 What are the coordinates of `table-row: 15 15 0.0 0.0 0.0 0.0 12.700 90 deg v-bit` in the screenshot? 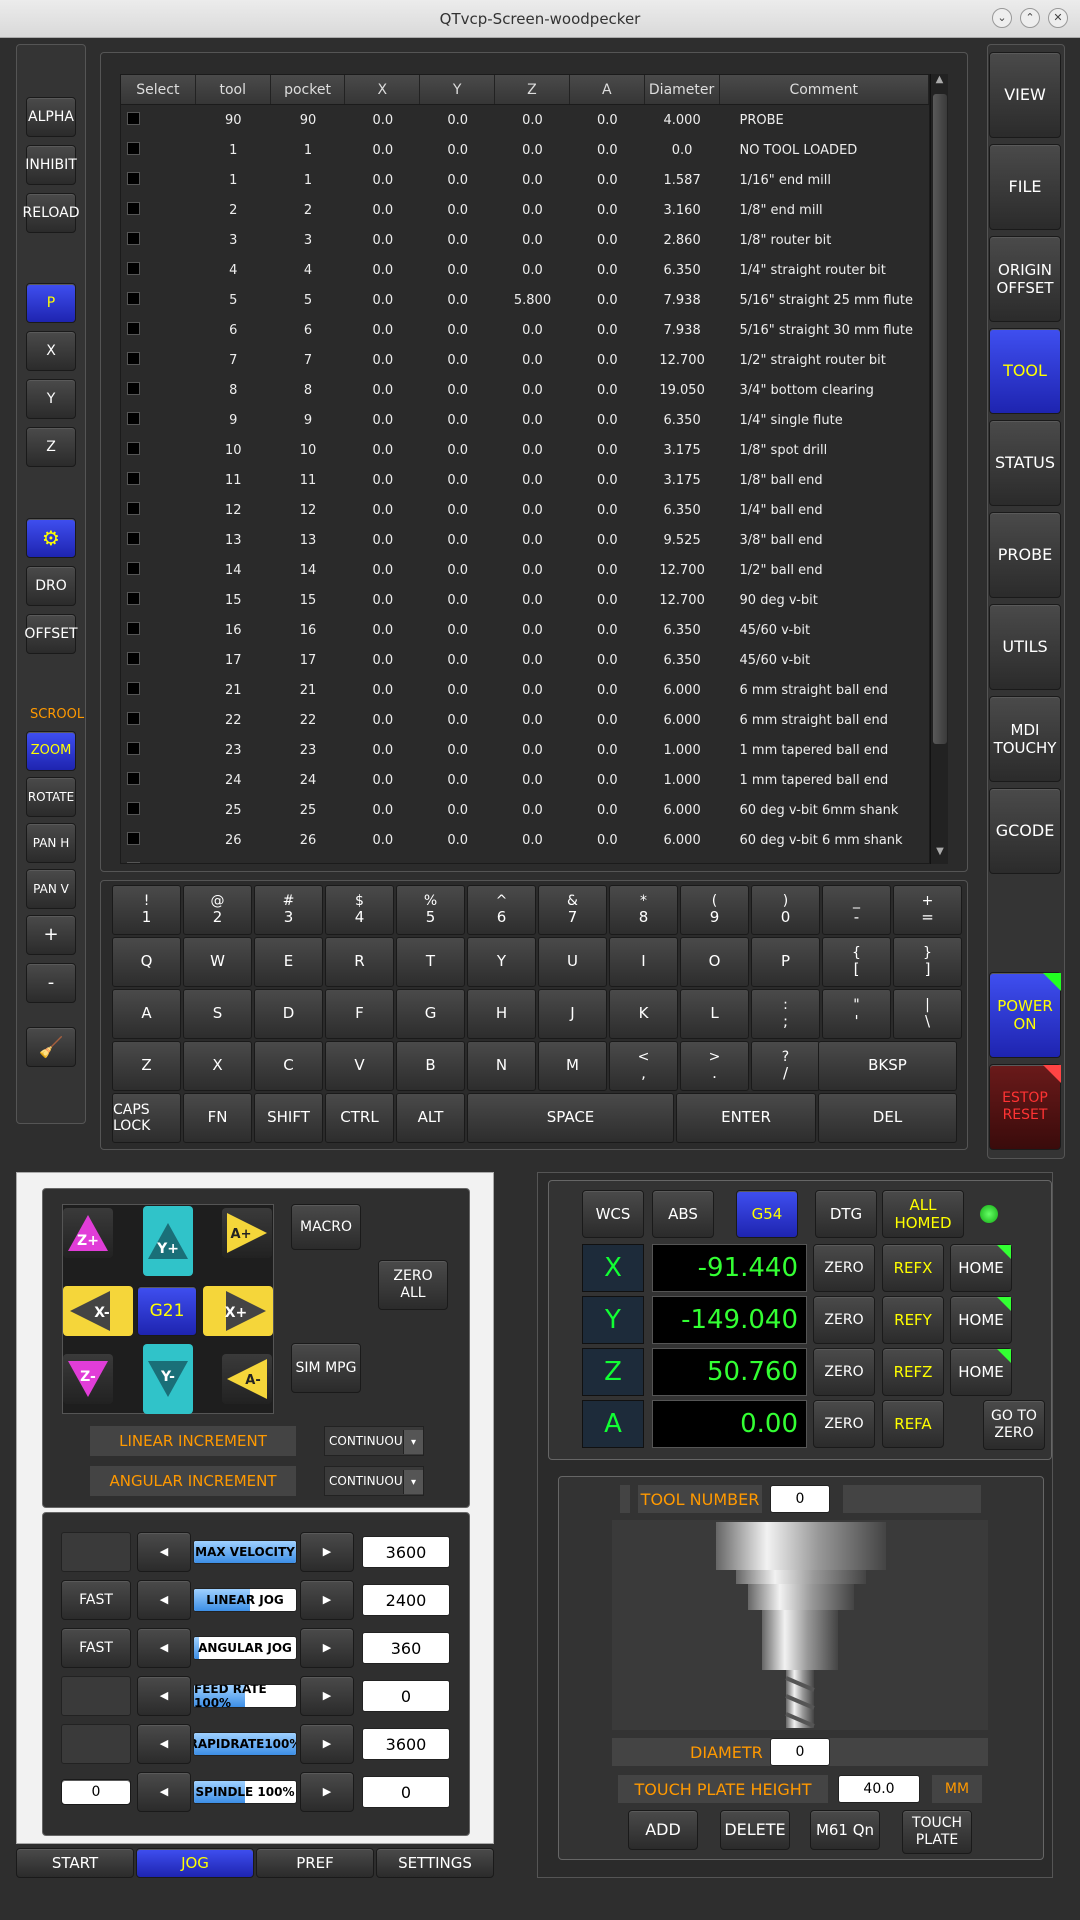 It's located at (525, 600).